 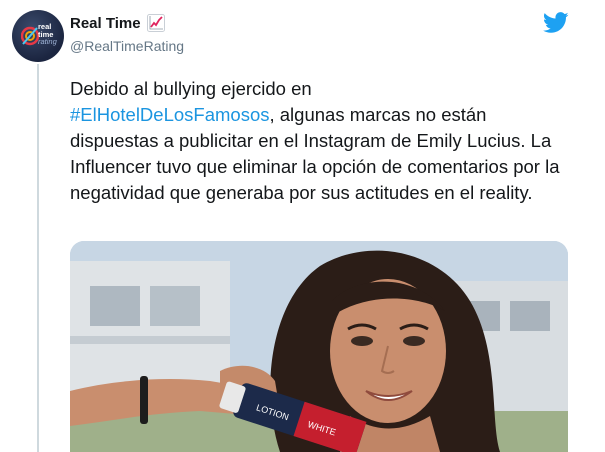 What do you see at coordinates (30, 36) in the screenshot?
I see `real-time-logo-icon` at bounding box center [30, 36].